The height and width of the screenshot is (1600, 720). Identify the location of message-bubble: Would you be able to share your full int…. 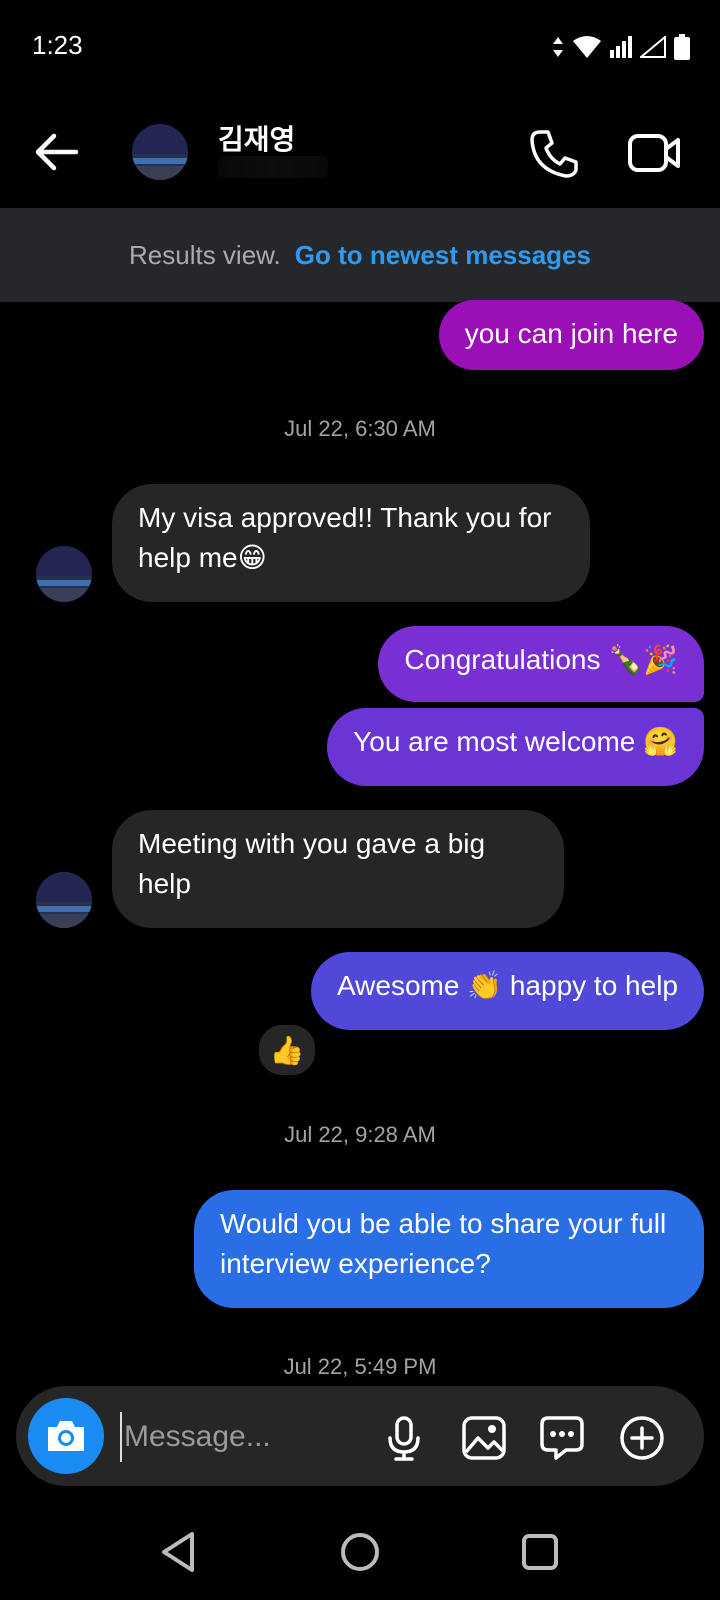
(449, 1249).